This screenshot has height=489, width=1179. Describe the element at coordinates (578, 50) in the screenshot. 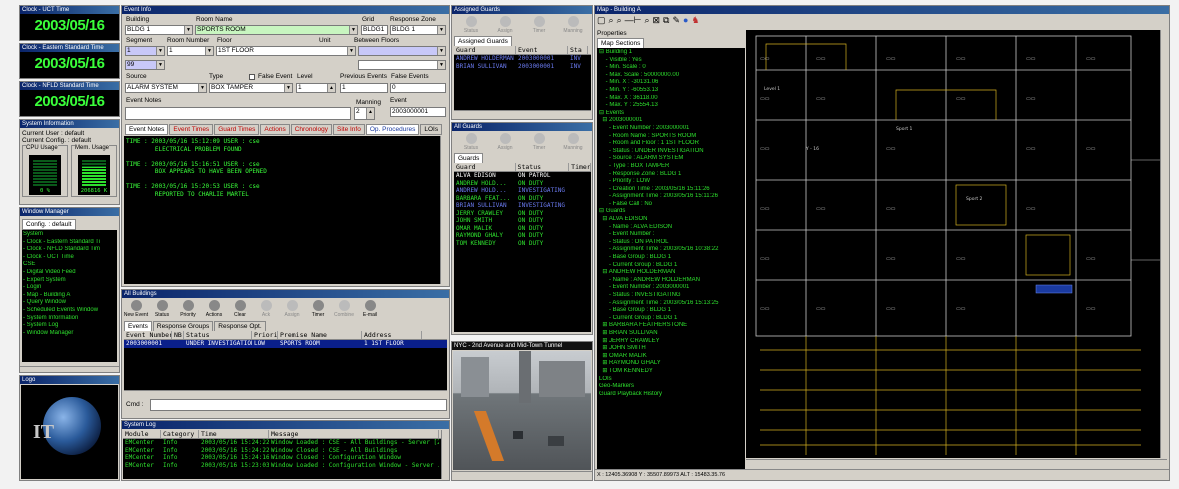

I see `column-header-sta: Sta` at that location.